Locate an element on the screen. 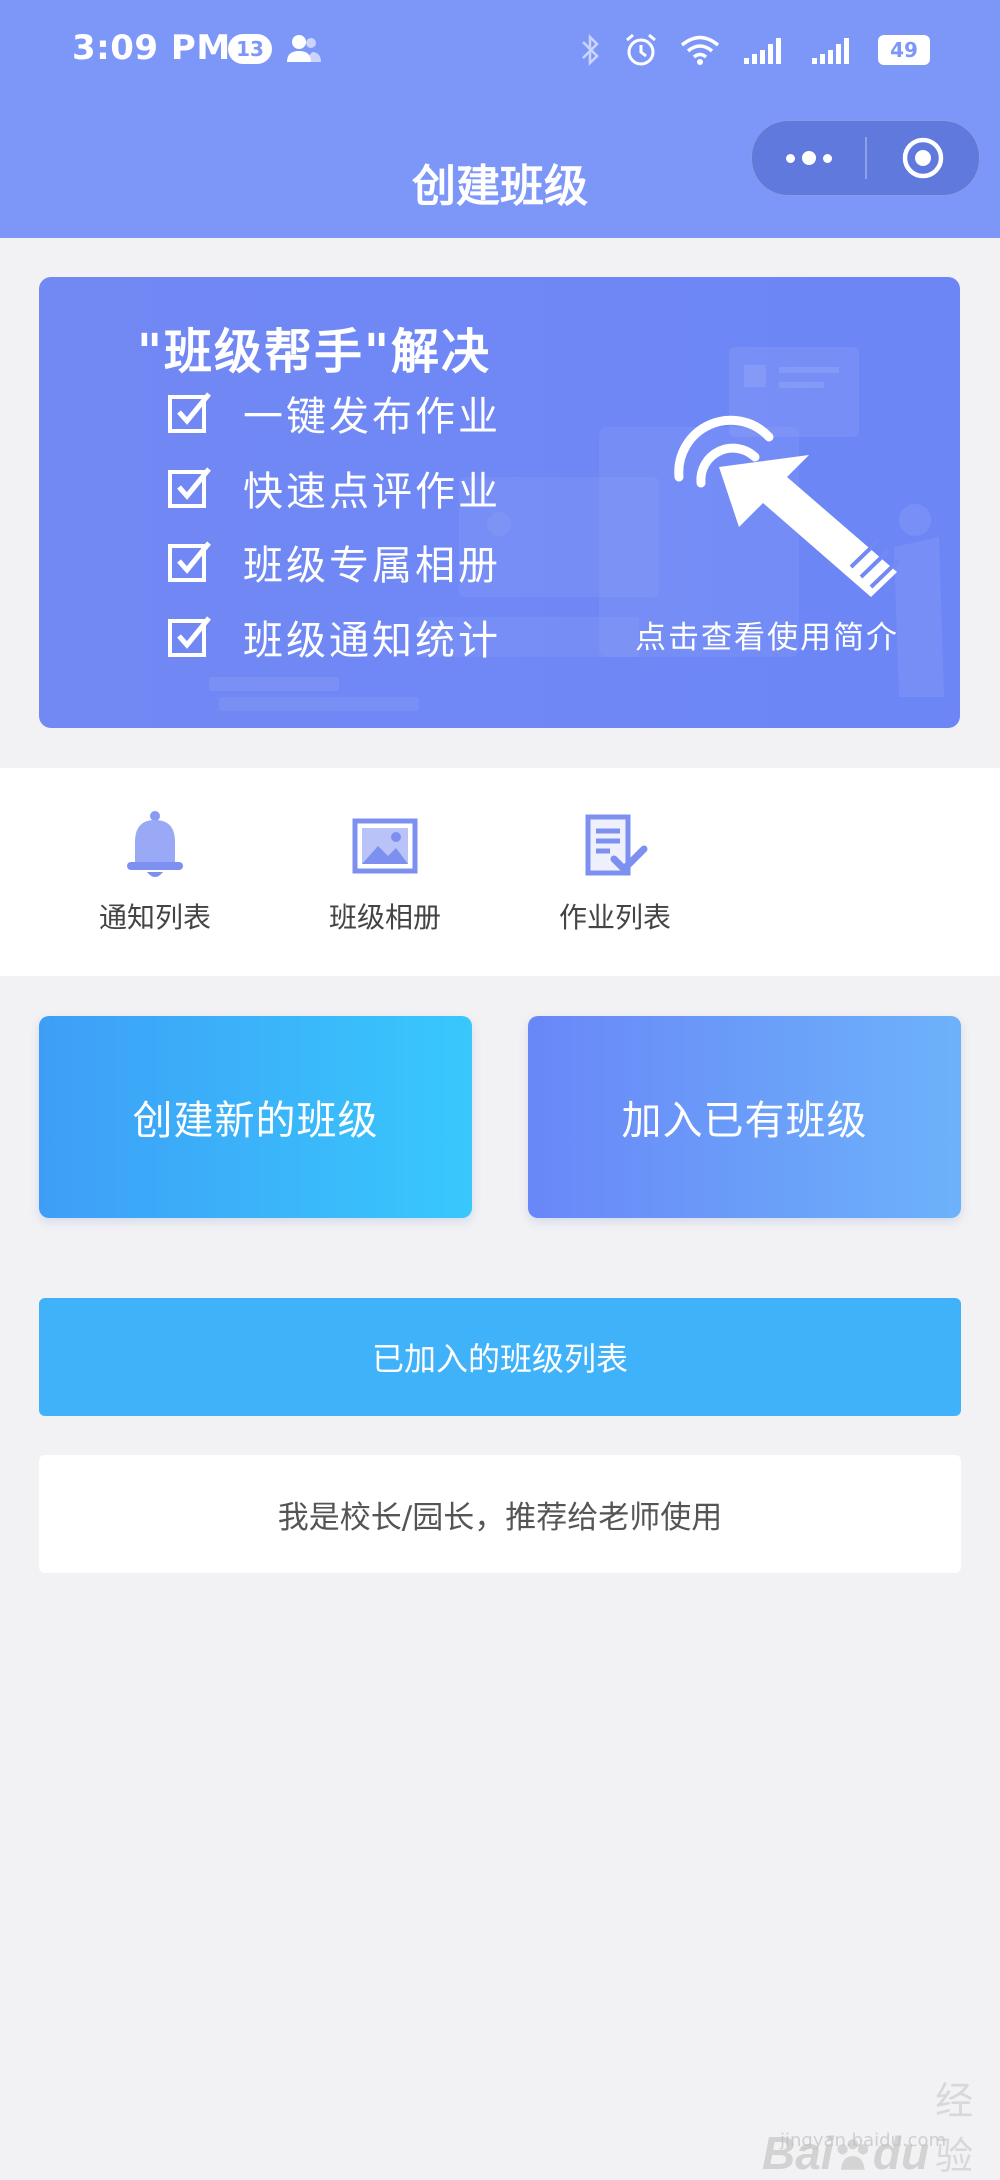 Image resolution: width=1000 pixels, height=2180 pixels. shortcut-homework-list: 作业列表 is located at coordinates (615, 872).